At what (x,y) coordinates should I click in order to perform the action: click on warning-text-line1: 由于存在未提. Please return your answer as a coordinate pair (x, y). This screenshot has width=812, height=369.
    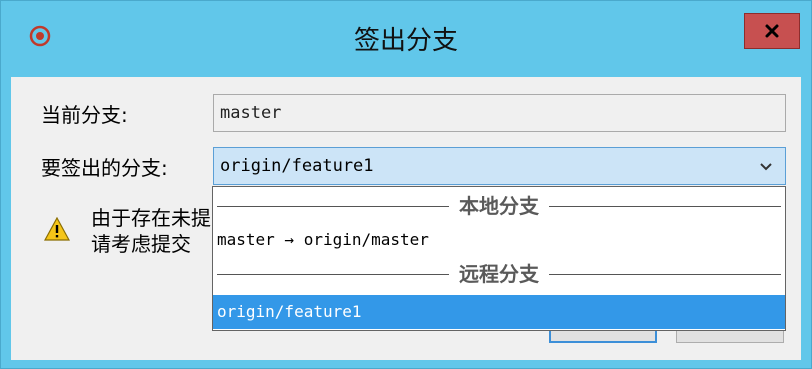
    Looking at the image, I should click on (151, 218).